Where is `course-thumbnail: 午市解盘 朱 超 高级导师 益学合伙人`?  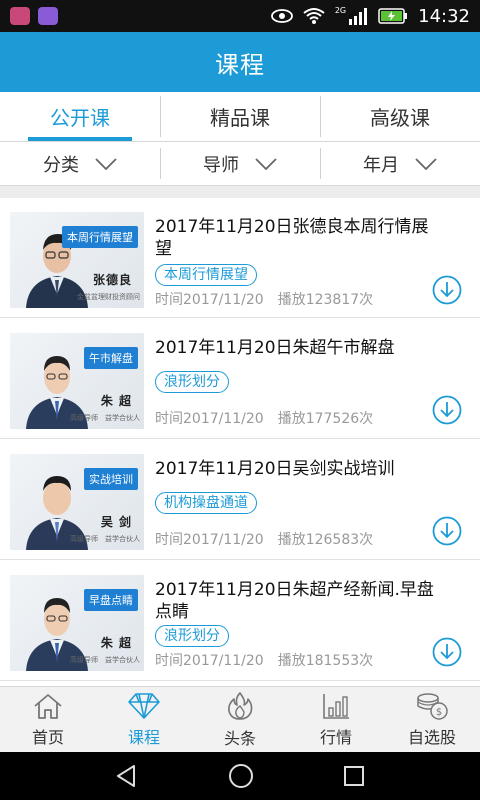 course-thumbnail: 午市解盘 朱 超 高级导师 益学合伙人 is located at coordinates (77, 381).